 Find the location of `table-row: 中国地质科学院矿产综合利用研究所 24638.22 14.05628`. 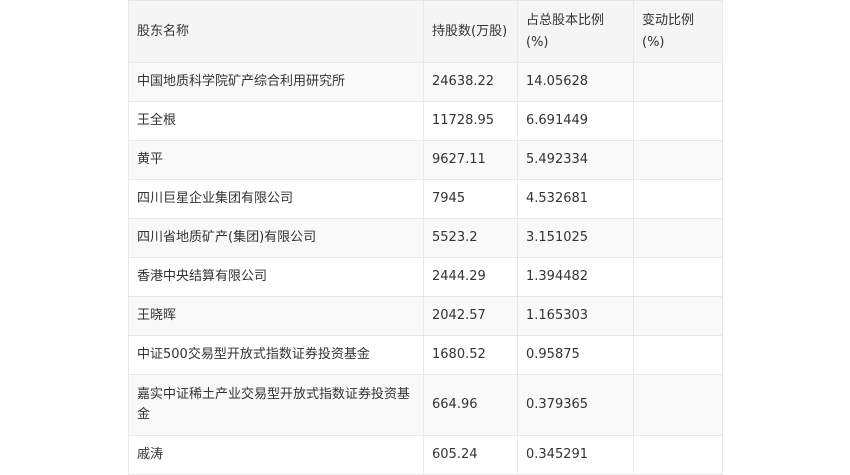

table-row: 中国地质科学院矿产综合利用研究所 24638.22 14.05628 is located at coordinates (425, 82).